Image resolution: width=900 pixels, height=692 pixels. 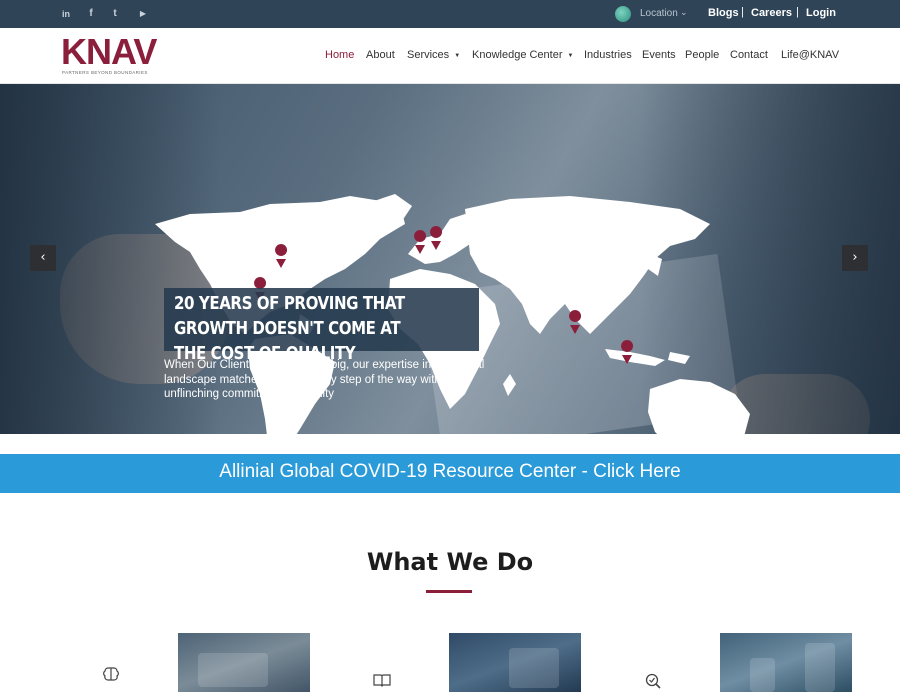 I want to click on brain-icon, so click(x=111, y=675).